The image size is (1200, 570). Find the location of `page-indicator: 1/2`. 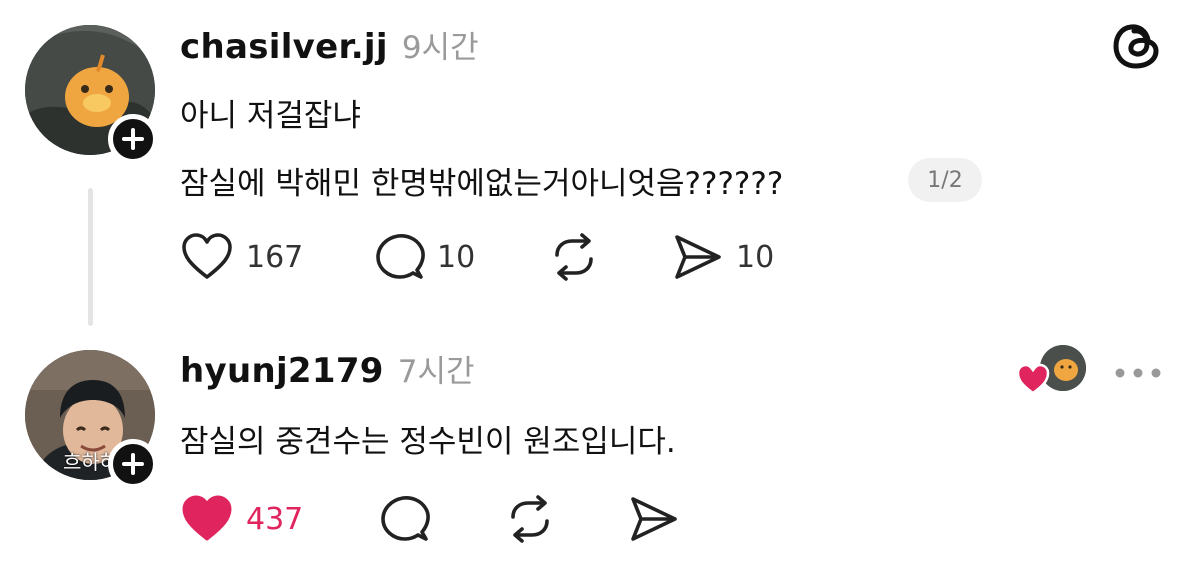

page-indicator: 1/2 is located at coordinates (945, 180).